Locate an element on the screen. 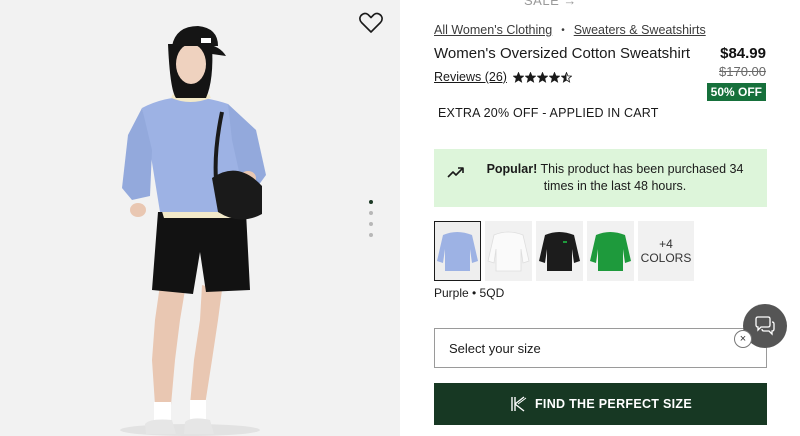 The image size is (800, 436). heart-outline-icon is located at coordinates (371, 23).